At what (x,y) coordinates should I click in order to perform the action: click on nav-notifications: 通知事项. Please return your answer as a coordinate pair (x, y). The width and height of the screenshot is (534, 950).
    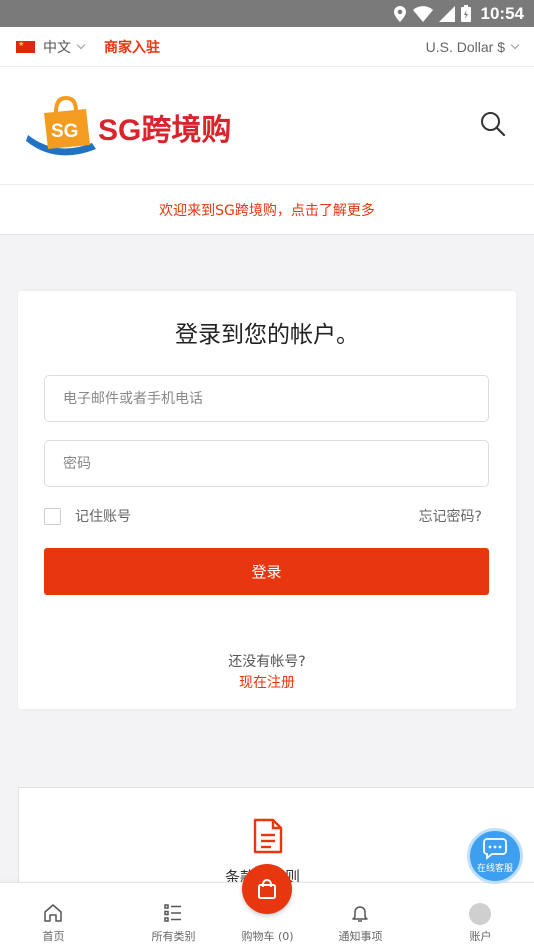
    Looking at the image, I should click on (360, 916).